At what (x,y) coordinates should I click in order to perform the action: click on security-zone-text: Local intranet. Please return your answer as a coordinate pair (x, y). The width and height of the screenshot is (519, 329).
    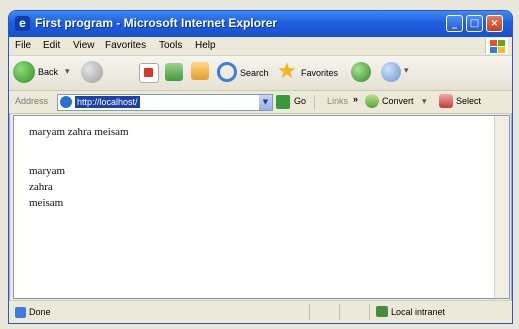
    Looking at the image, I should click on (418, 312).